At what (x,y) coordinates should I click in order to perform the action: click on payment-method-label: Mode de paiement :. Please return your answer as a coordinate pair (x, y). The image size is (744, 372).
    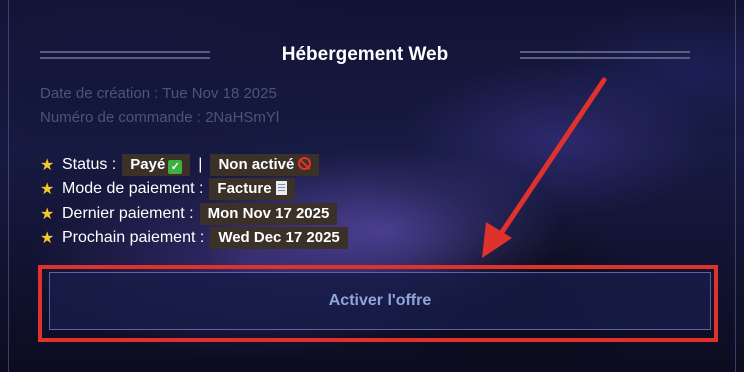
    Looking at the image, I should click on (133, 188).